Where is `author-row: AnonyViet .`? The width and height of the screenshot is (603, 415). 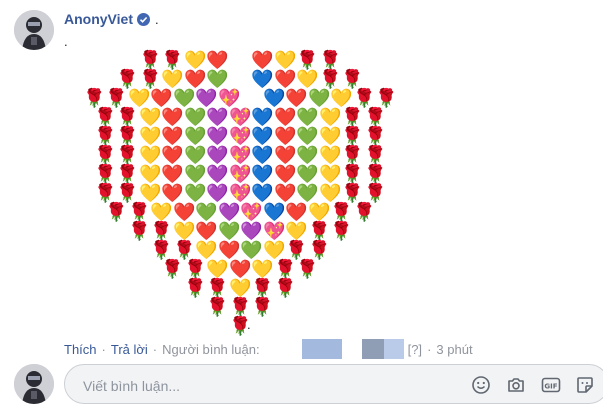
author-row: AnonyViet . is located at coordinates (111, 19).